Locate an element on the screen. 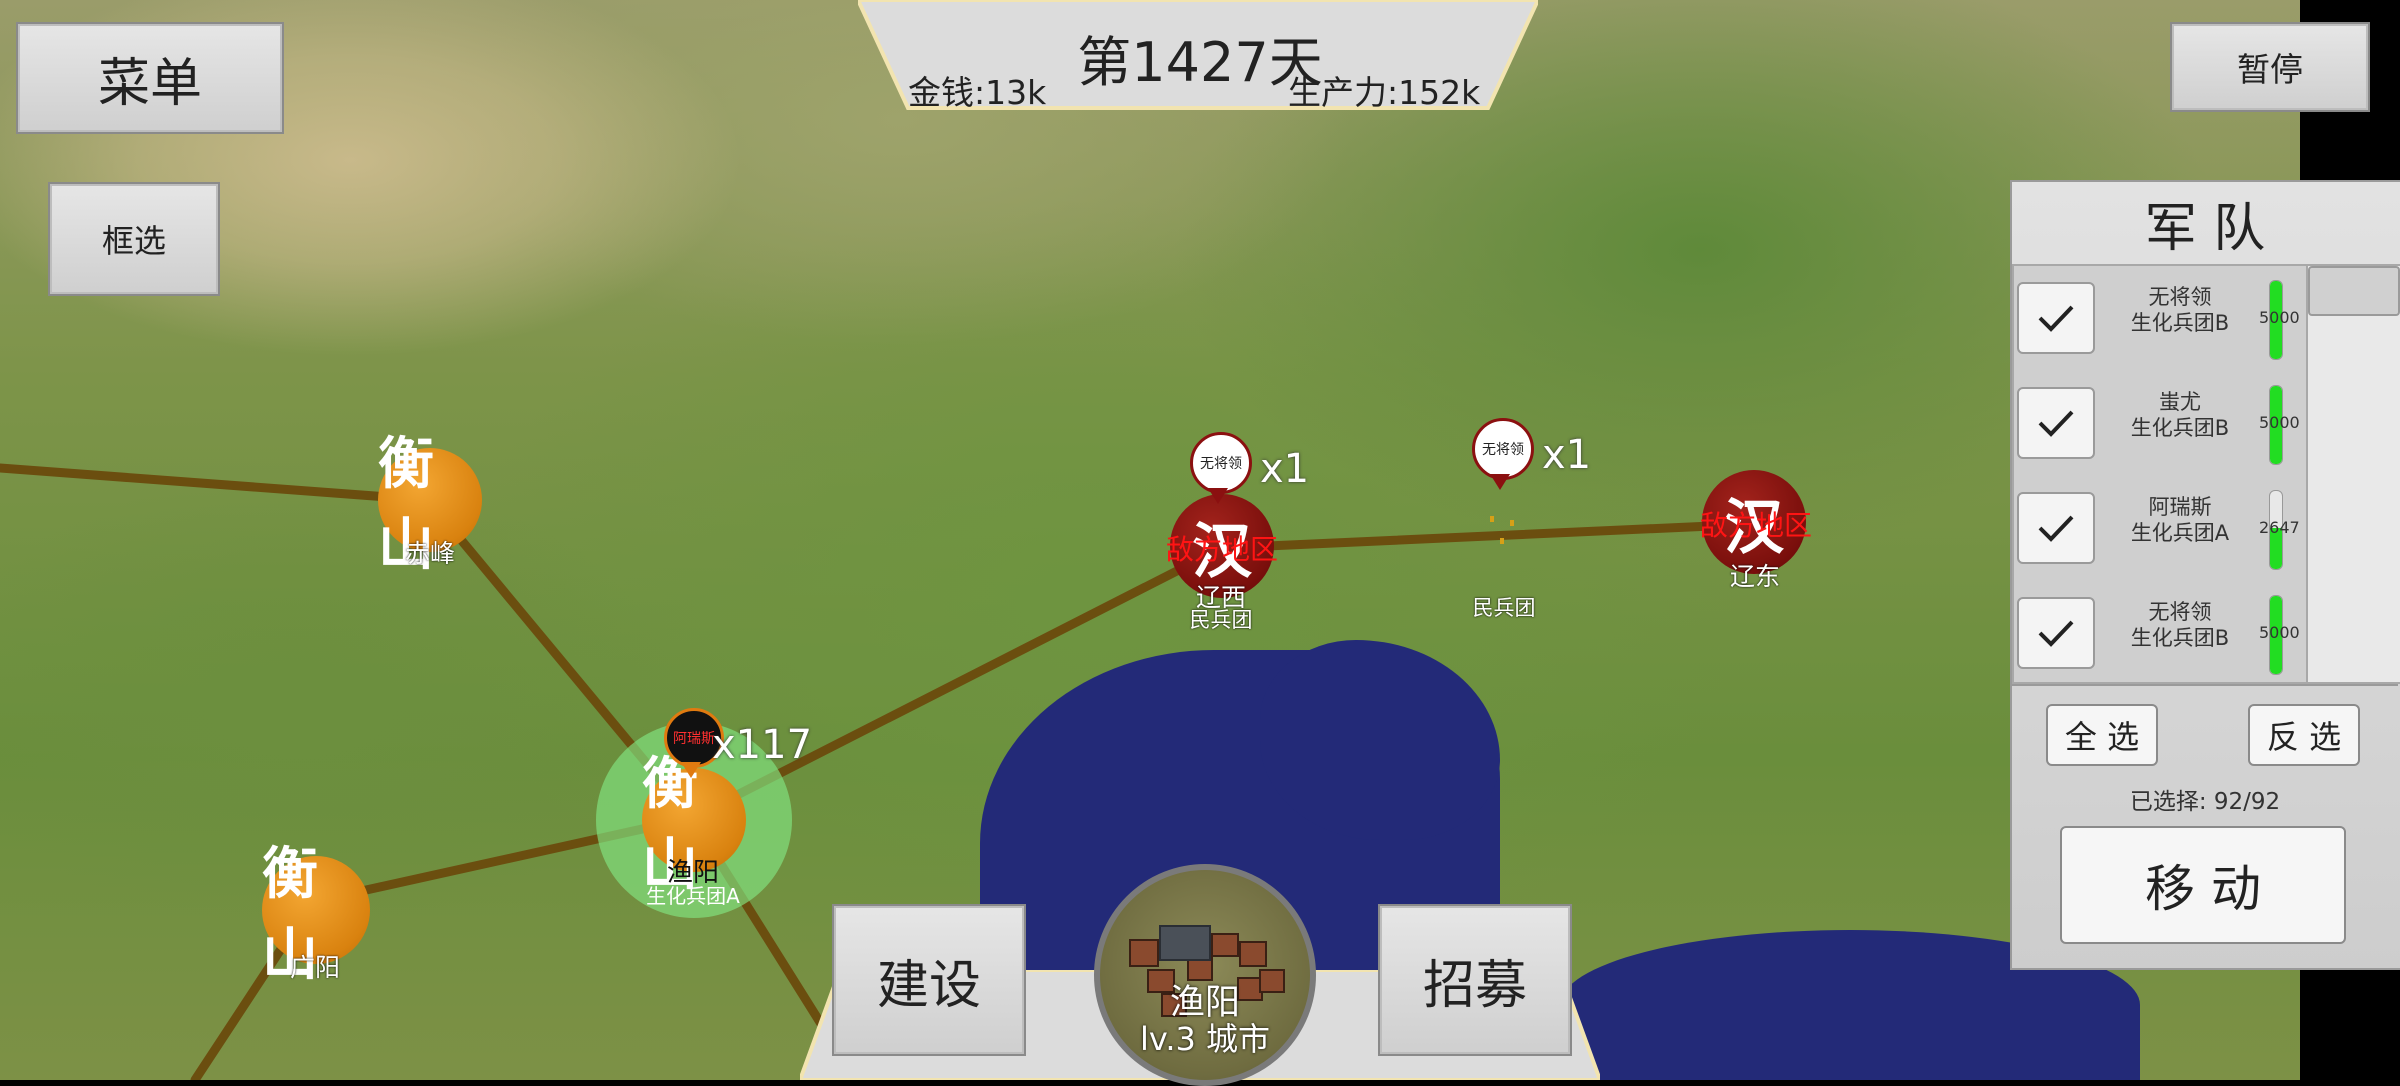  invert-select-label: 反 选 is located at coordinates (2304, 737).